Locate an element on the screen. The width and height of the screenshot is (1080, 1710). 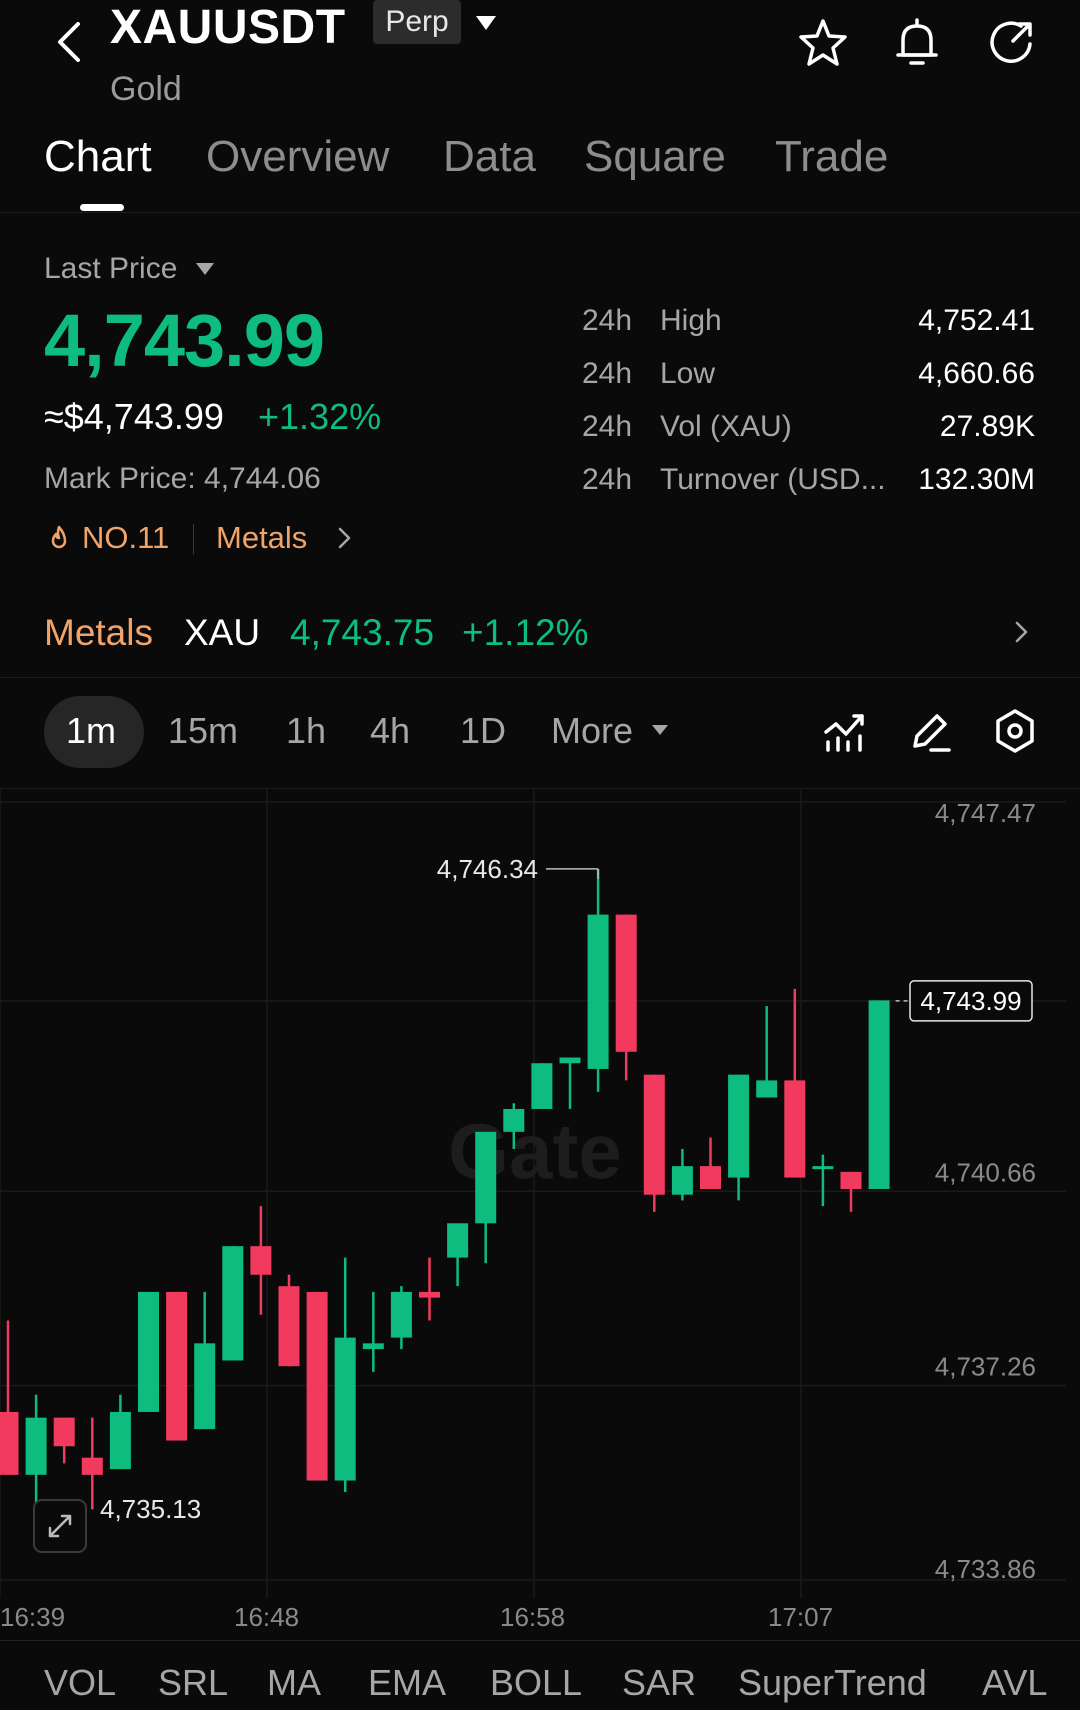
chevron-down-icon is located at coordinates (660, 730).